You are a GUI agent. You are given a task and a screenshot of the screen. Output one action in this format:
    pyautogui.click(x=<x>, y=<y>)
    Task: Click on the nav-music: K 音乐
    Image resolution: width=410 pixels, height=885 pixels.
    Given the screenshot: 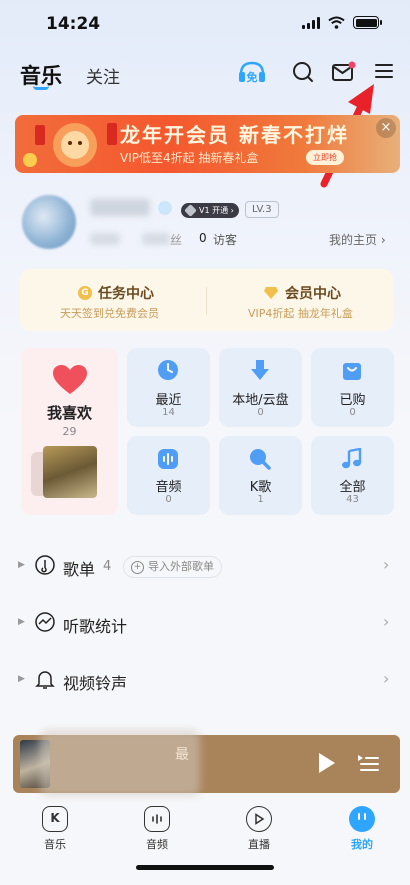 What is the action you would take?
    pyautogui.click(x=55, y=829)
    